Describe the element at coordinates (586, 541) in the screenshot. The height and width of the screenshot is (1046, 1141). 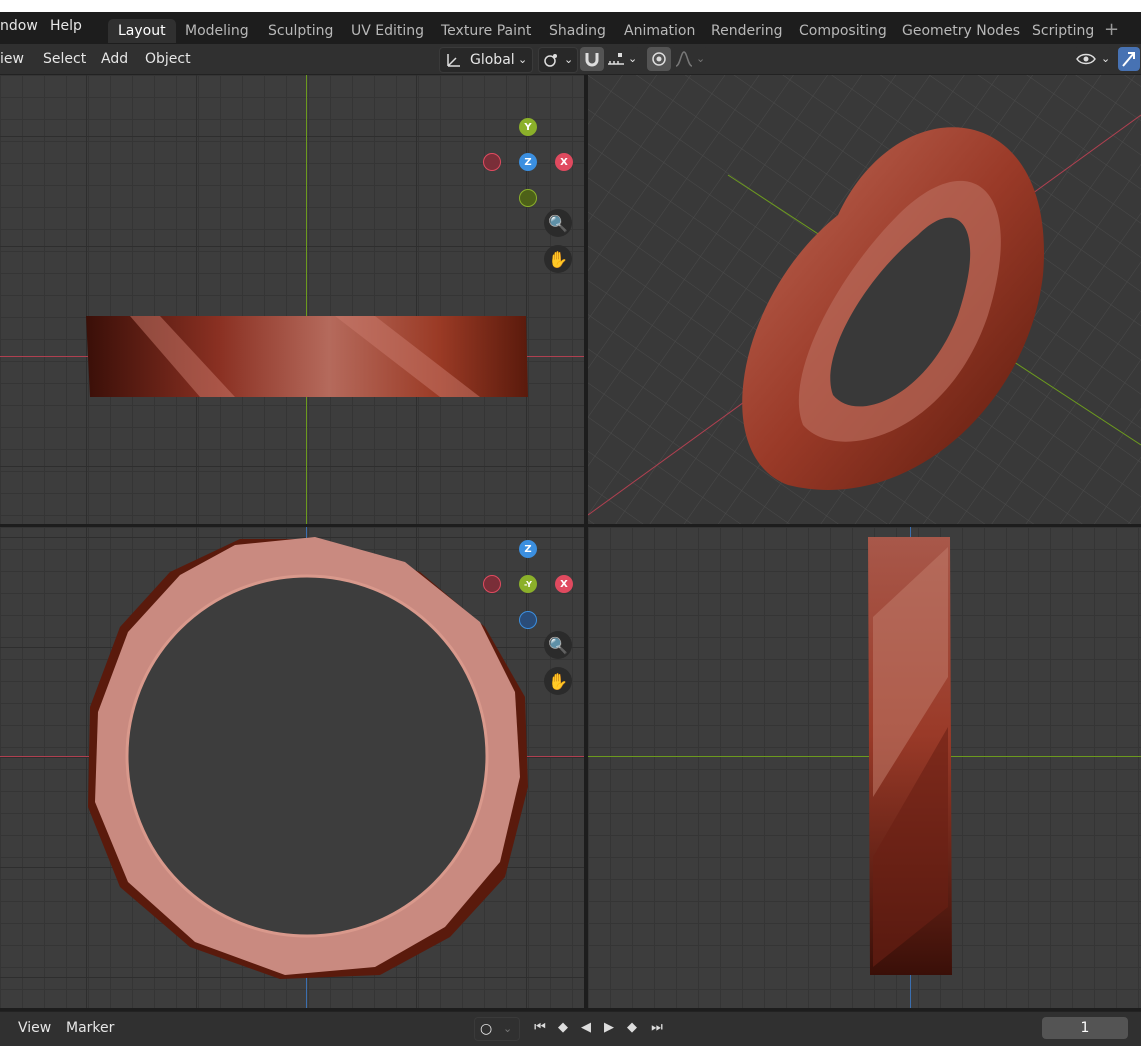
I see `viewport-divider-vertical` at that location.